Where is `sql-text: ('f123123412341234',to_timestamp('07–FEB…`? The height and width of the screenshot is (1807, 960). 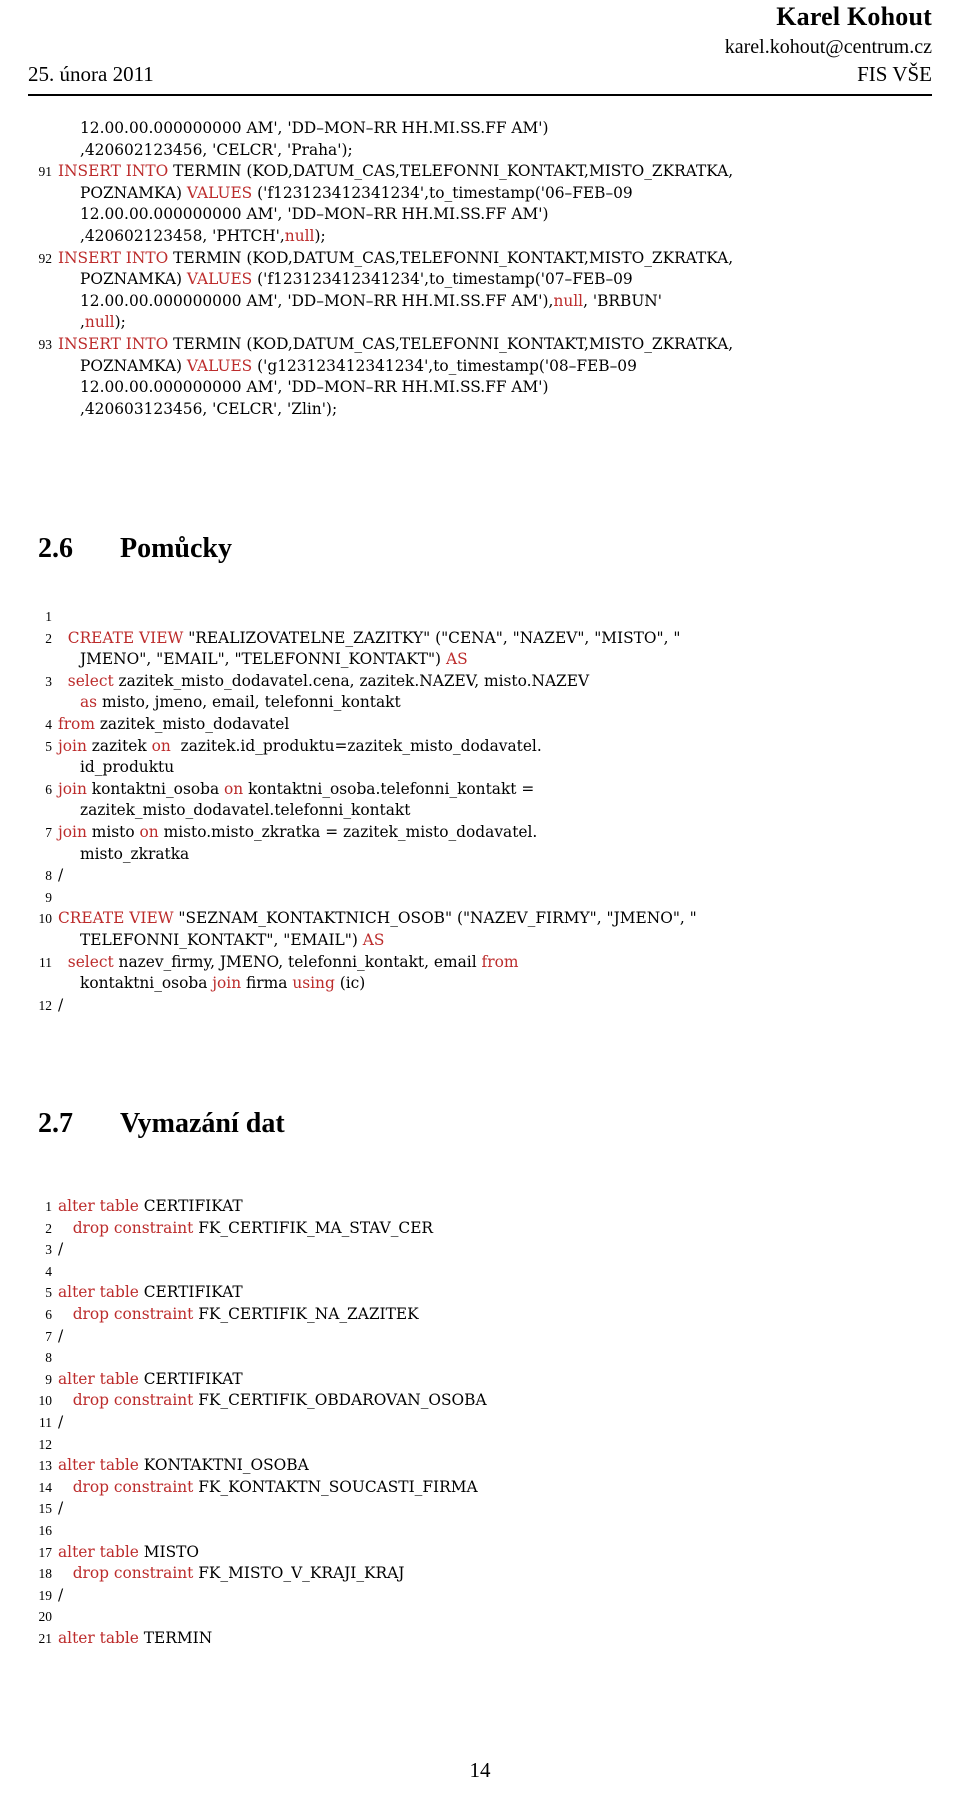
sql-text: ('f123123412341234',to_timestamp('07–FEB… is located at coordinates (442, 279).